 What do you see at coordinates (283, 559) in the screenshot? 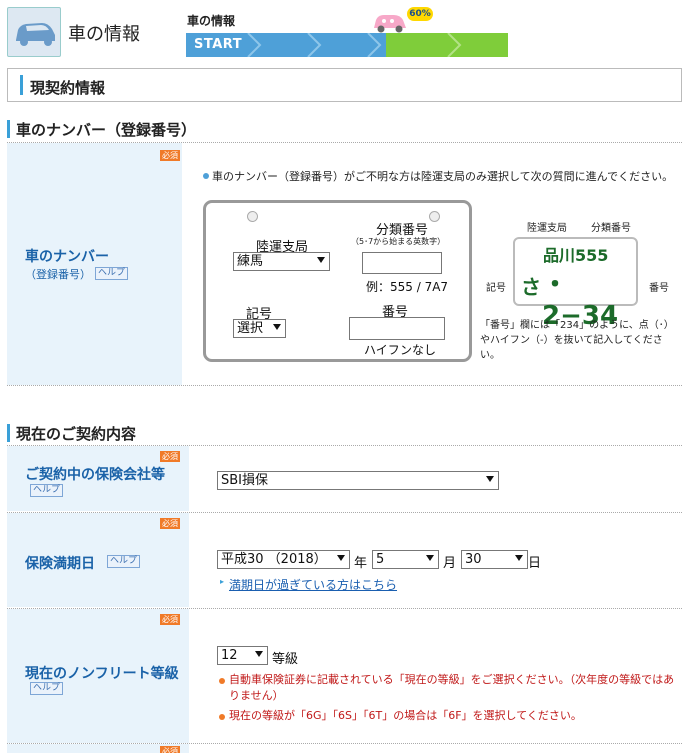
I see `era-year-select: 平成30 （2018）` at bounding box center [283, 559].